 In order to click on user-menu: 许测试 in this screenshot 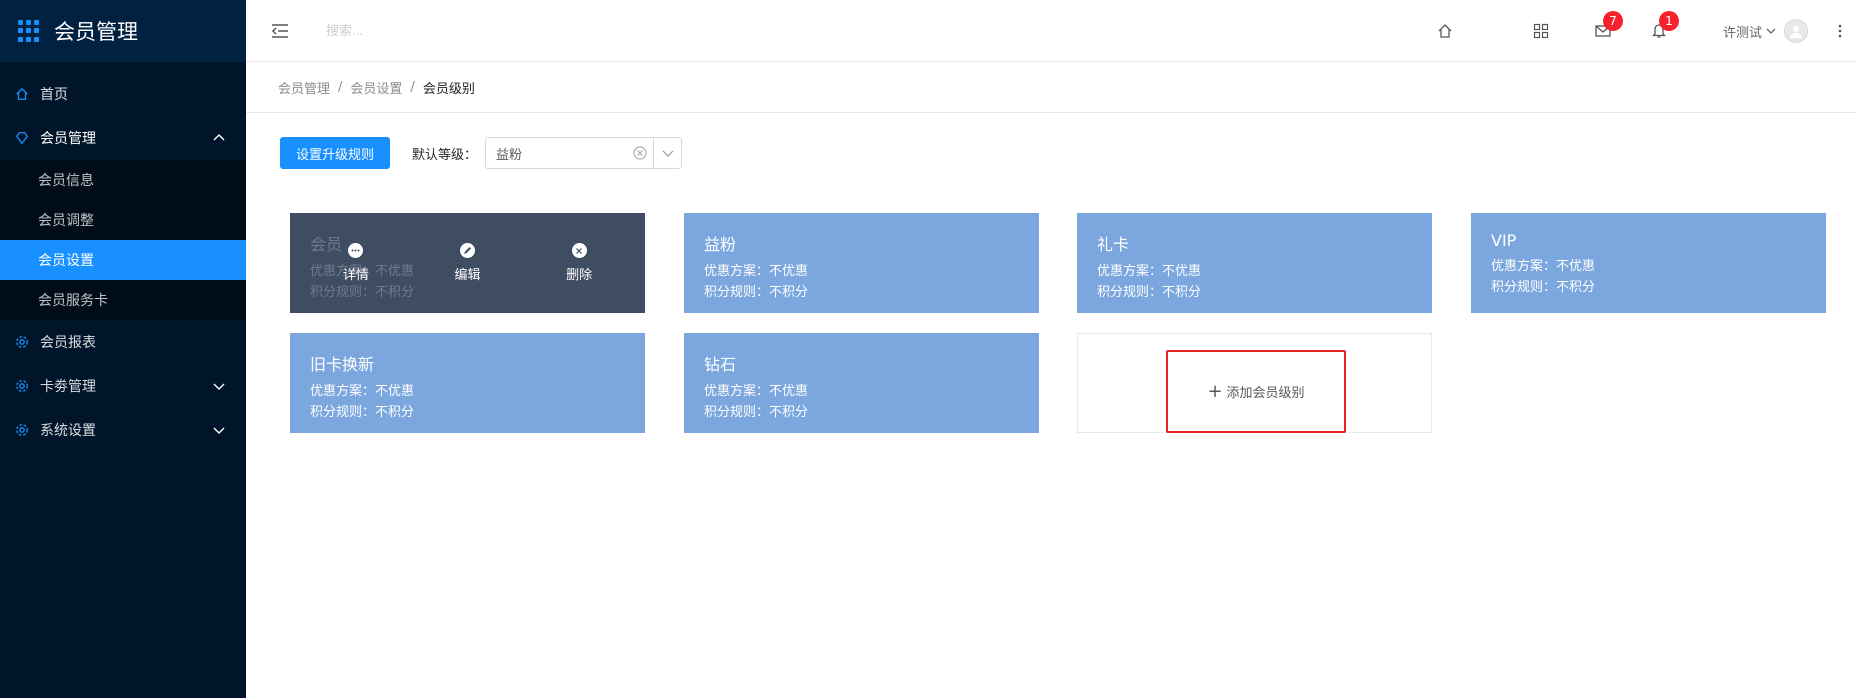, I will do `click(1765, 31)`.